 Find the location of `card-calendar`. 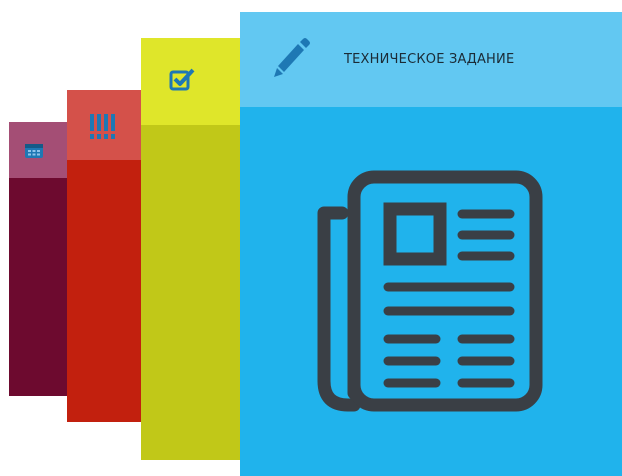

card-calendar is located at coordinates (39, 259).